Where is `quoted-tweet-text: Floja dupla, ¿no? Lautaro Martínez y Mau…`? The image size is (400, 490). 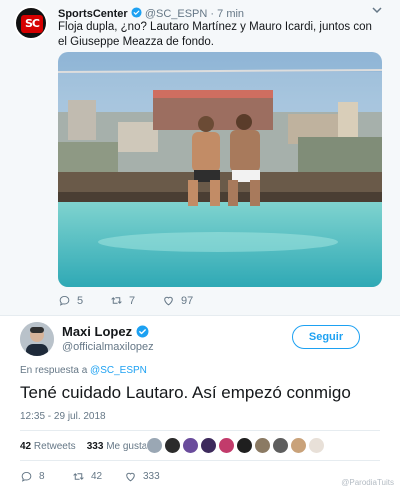 quoted-tweet-text: Floja dupla, ¿no? Lautaro Martínez y Mau… is located at coordinates (215, 34).